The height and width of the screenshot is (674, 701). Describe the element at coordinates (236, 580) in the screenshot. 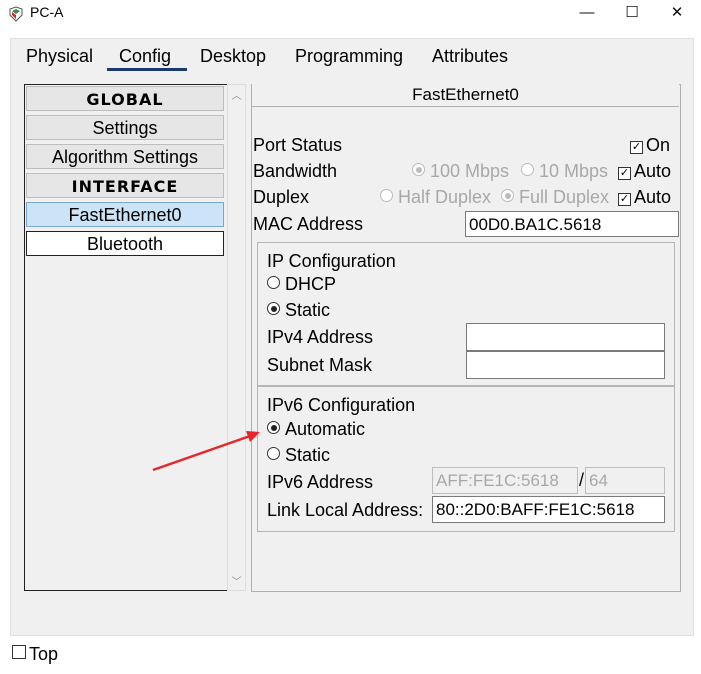

I see `scroll-down-icon: ﹀` at that location.